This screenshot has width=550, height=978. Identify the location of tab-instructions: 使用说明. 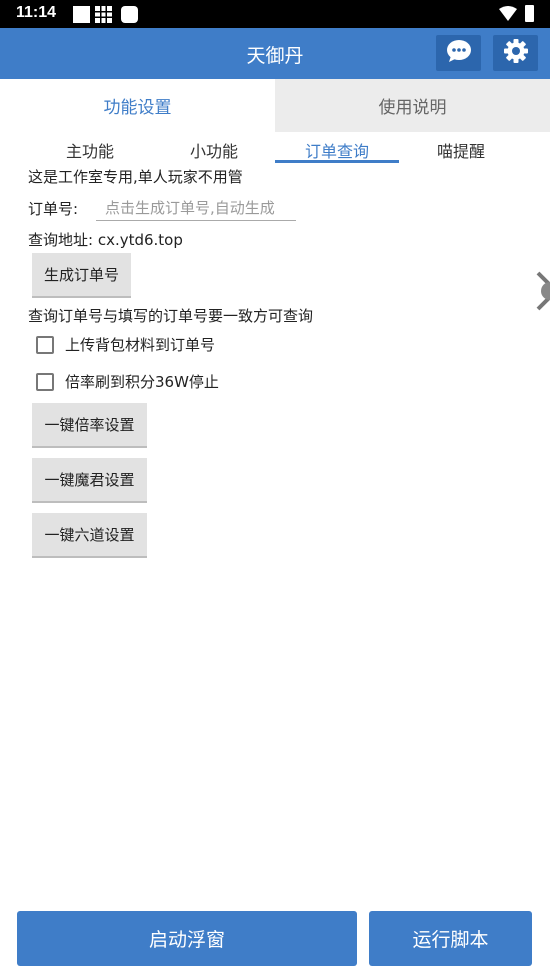
(412, 105).